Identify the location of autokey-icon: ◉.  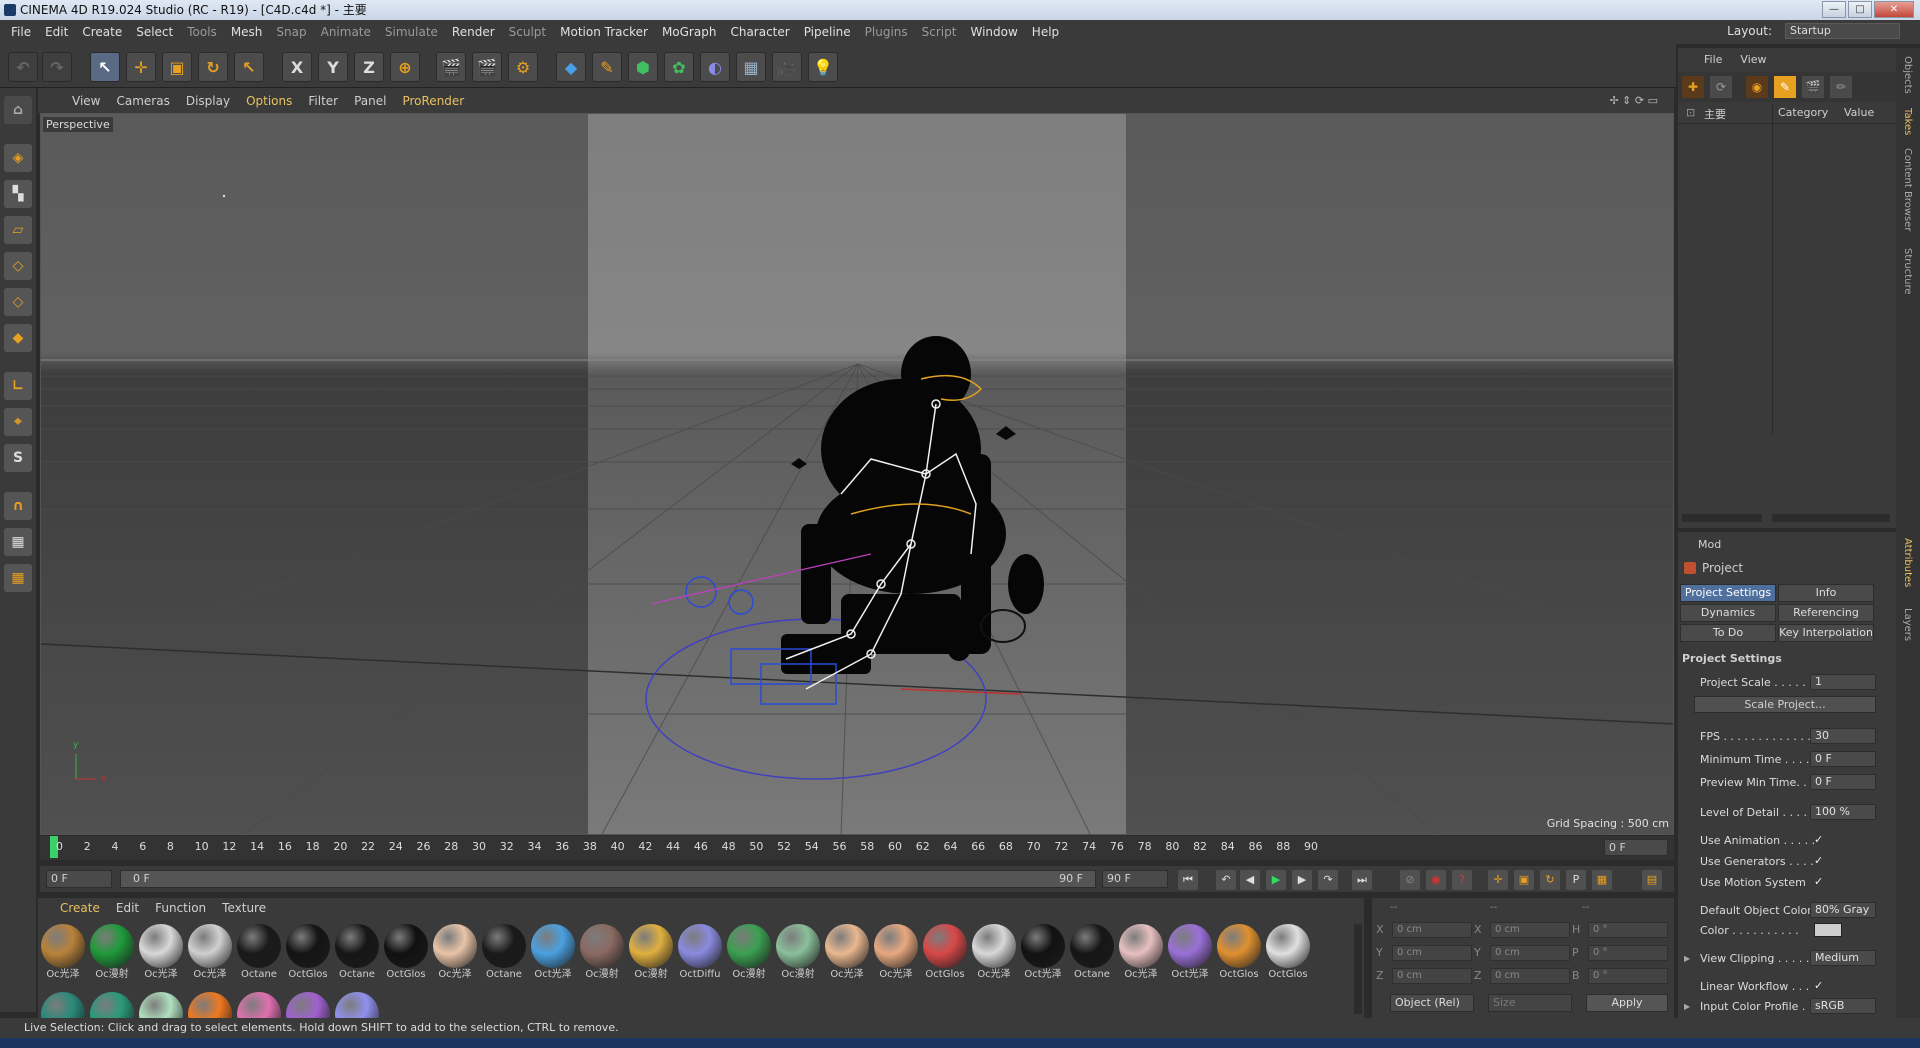
(1436, 880).